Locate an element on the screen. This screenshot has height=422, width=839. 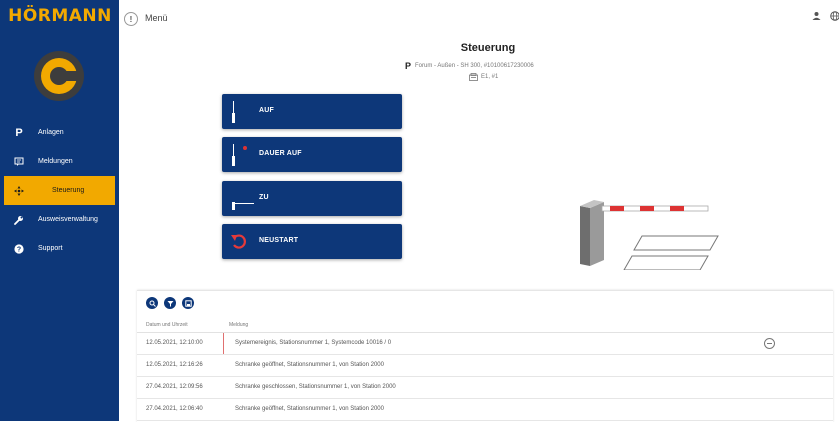
location-label: E1, #1 is located at coordinates (490, 77).